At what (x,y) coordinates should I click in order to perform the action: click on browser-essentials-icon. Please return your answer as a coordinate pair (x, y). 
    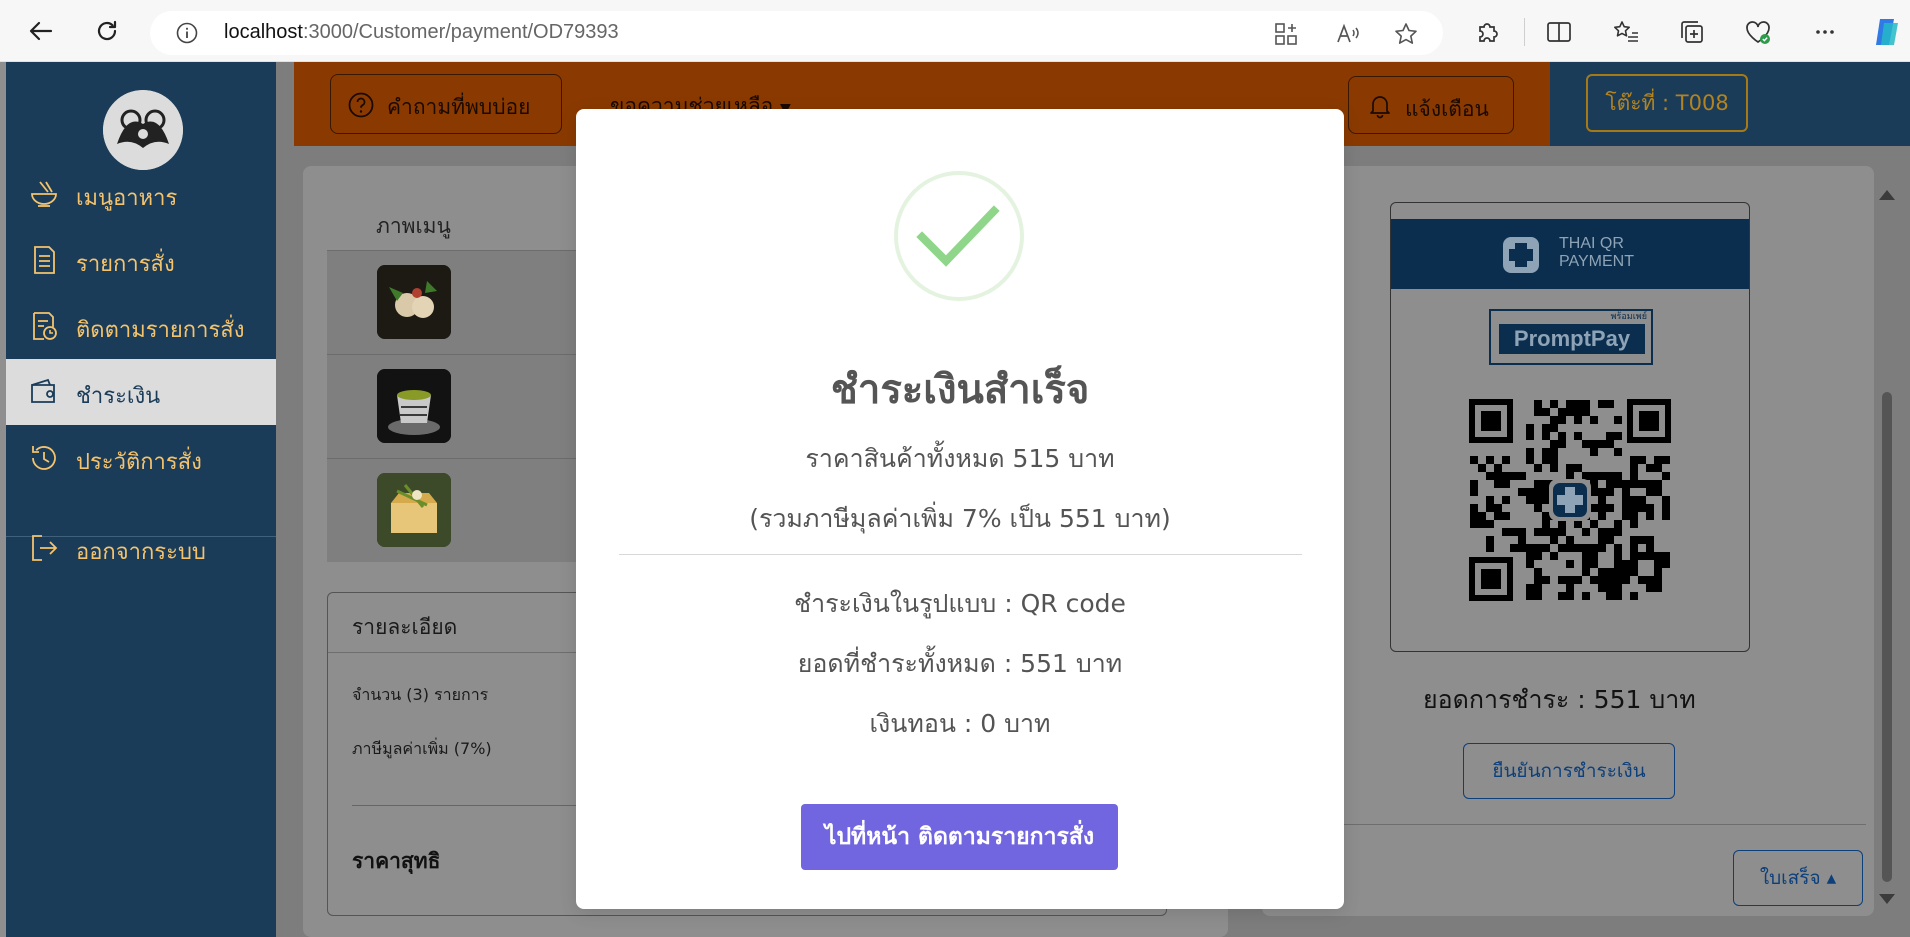
    Looking at the image, I should click on (1758, 32).